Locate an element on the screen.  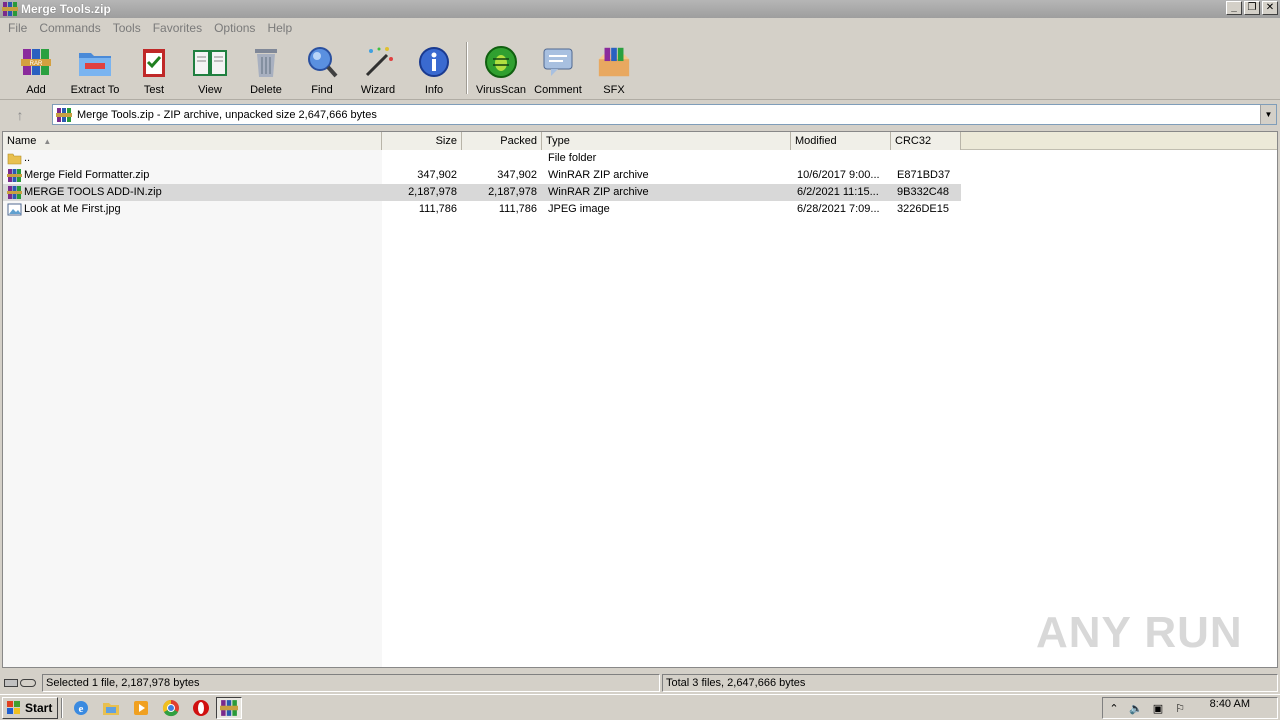
file-size: 347,902 is located at coordinates (437, 175).